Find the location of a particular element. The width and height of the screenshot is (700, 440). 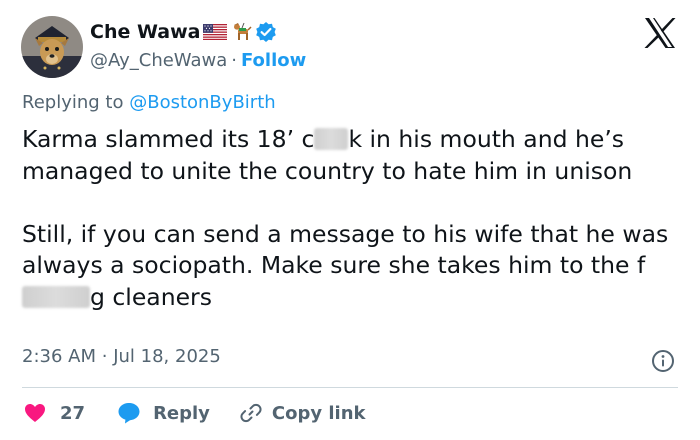

author-name-row: Che Wawa is located at coordinates (198, 32).